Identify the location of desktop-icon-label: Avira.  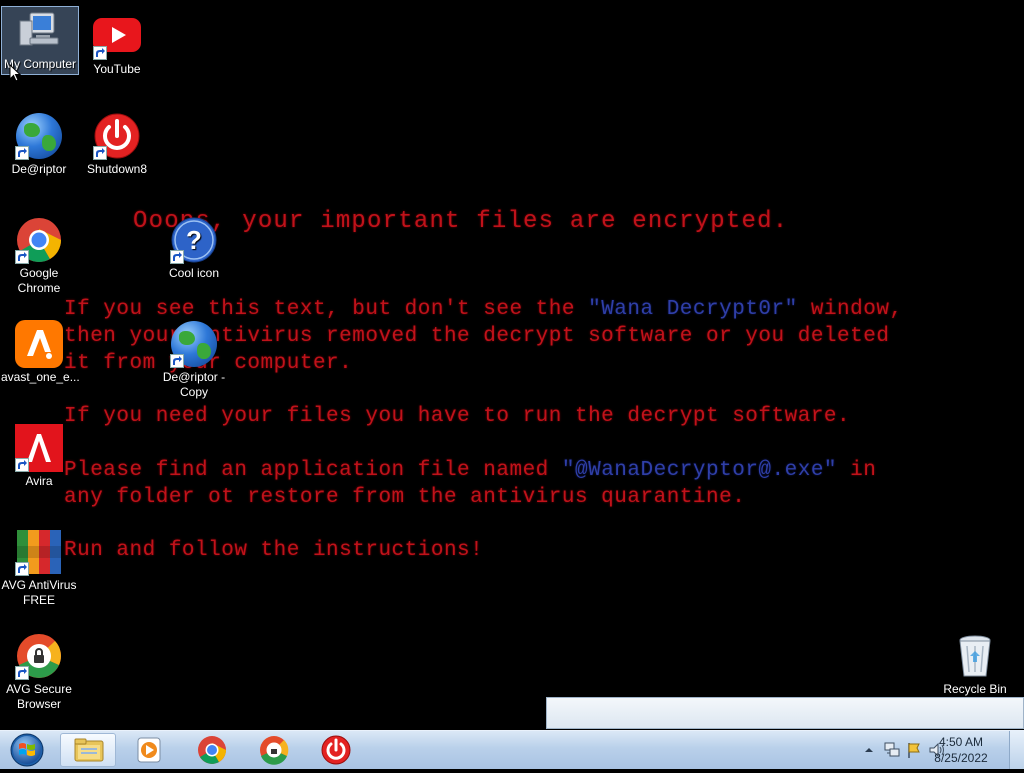
(39, 481).